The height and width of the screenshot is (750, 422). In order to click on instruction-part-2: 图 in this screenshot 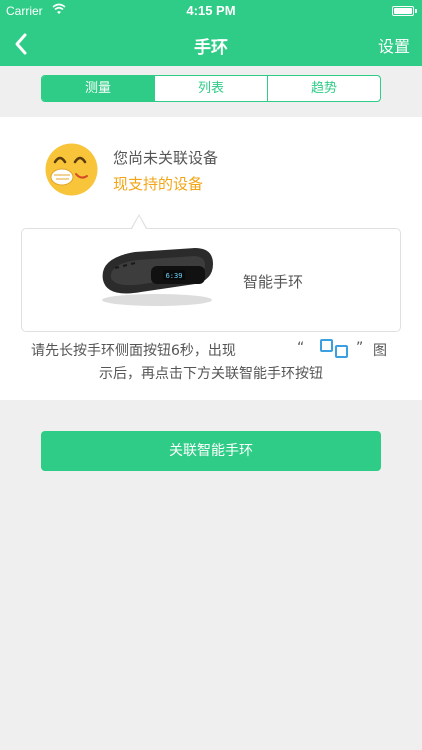, I will do `click(380, 351)`.